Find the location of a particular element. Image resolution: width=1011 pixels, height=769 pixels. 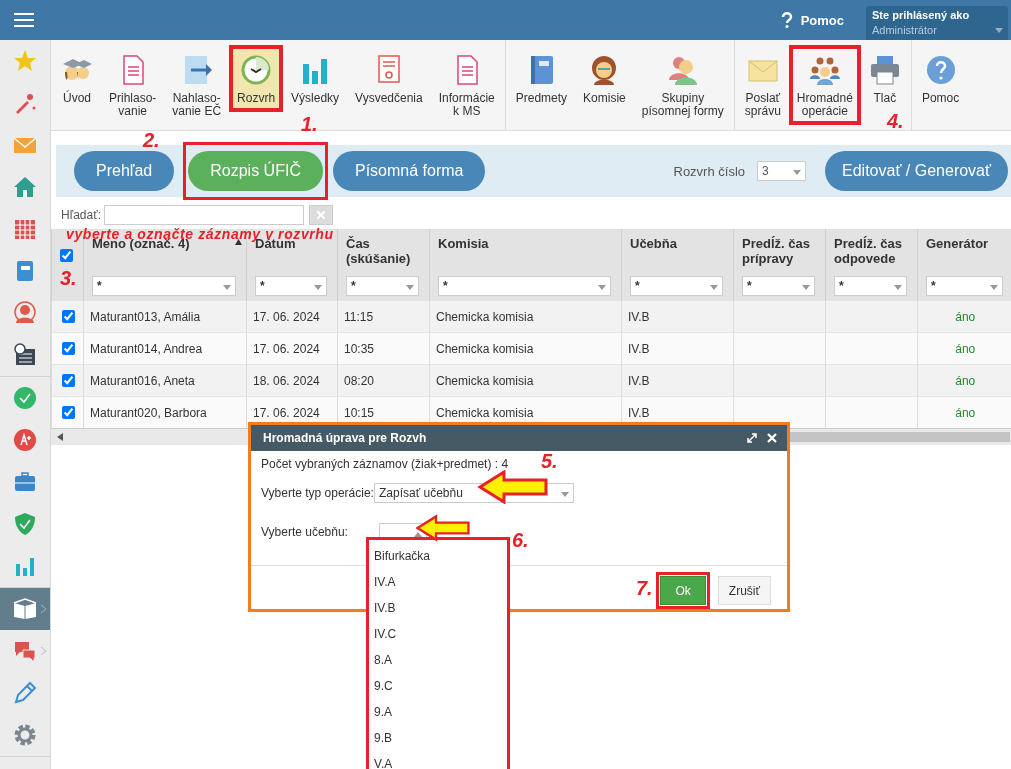

tab: Písomná forma is located at coordinates (409, 171).